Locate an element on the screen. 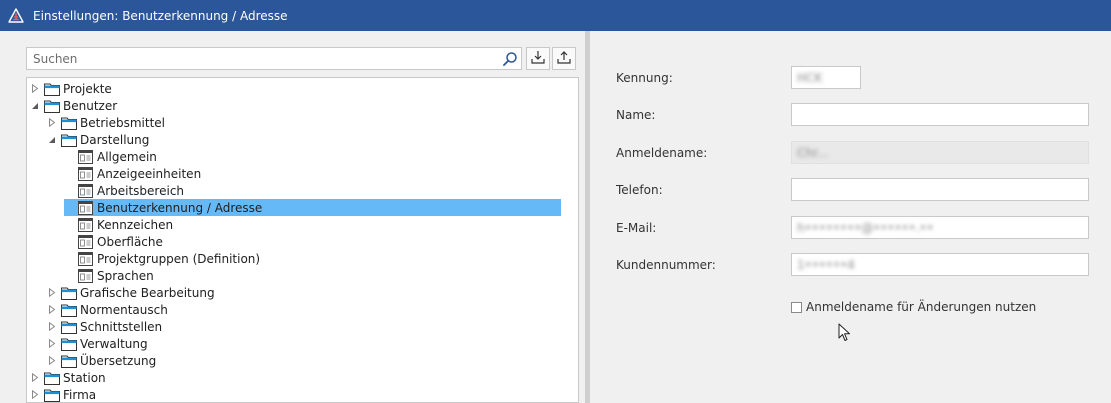 The image size is (1111, 403). email-field: h••••••••@••••••.•• is located at coordinates (940, 227).